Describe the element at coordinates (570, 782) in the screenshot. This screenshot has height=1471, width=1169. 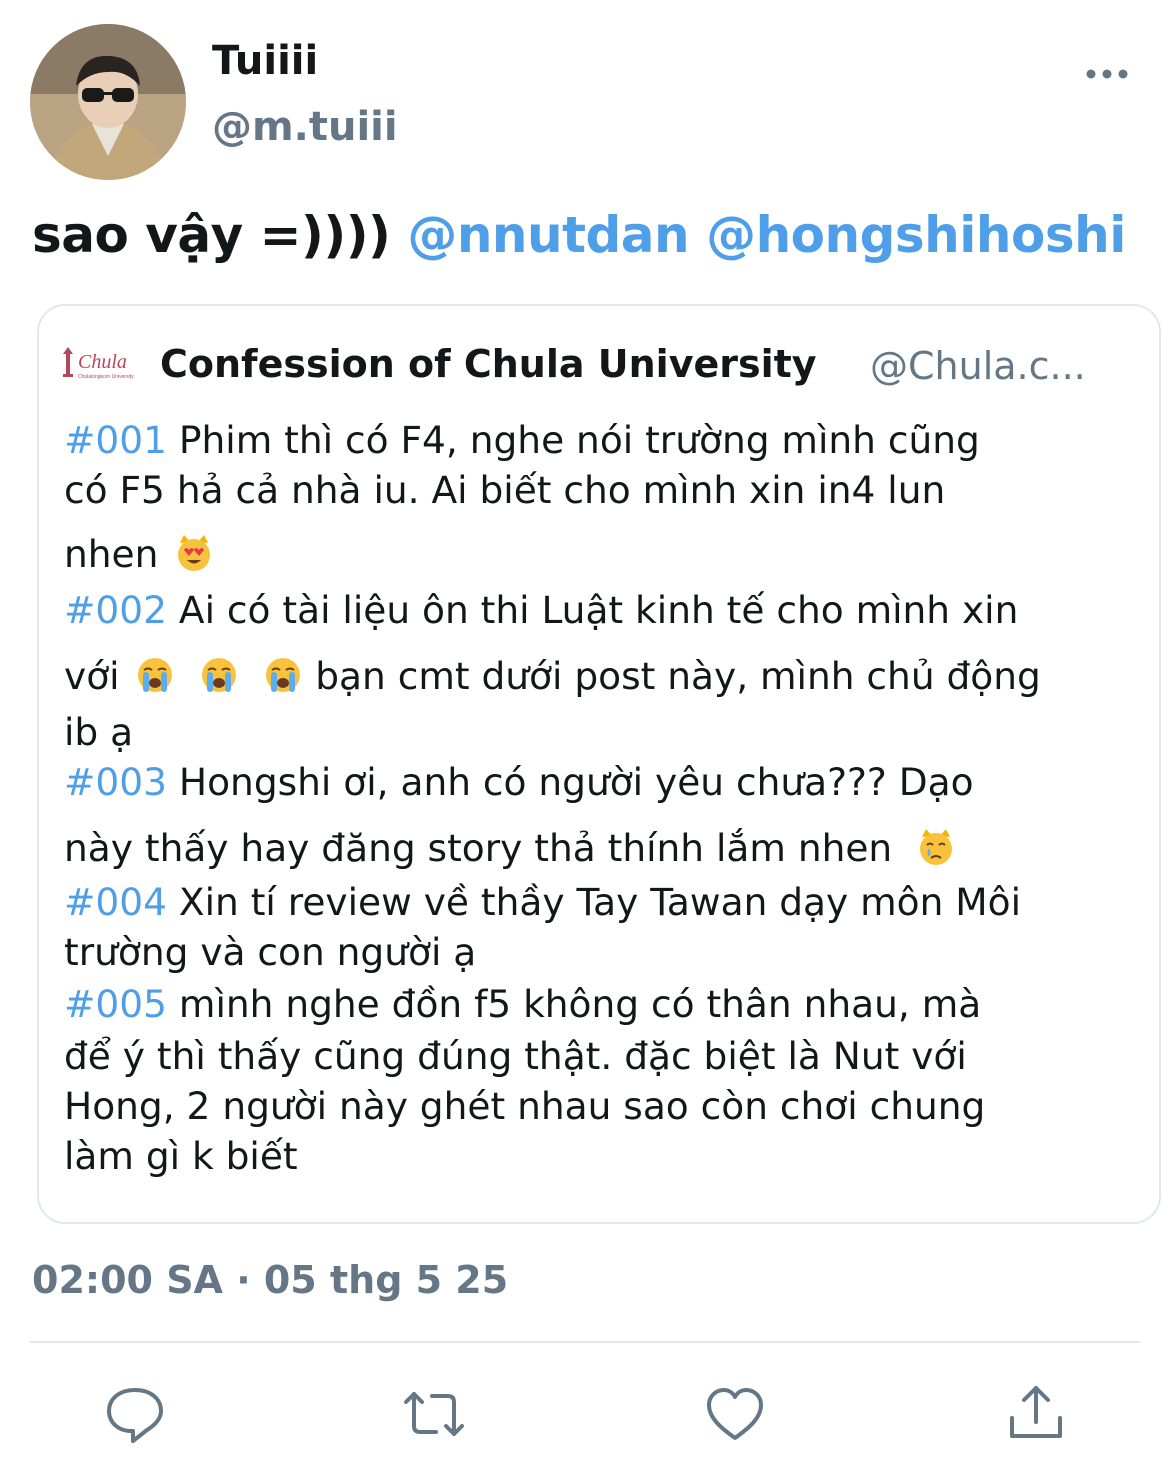
I see `quote-line-text: Hongshi ơi, anh có người yêu chưa??? Dạo` at that location.